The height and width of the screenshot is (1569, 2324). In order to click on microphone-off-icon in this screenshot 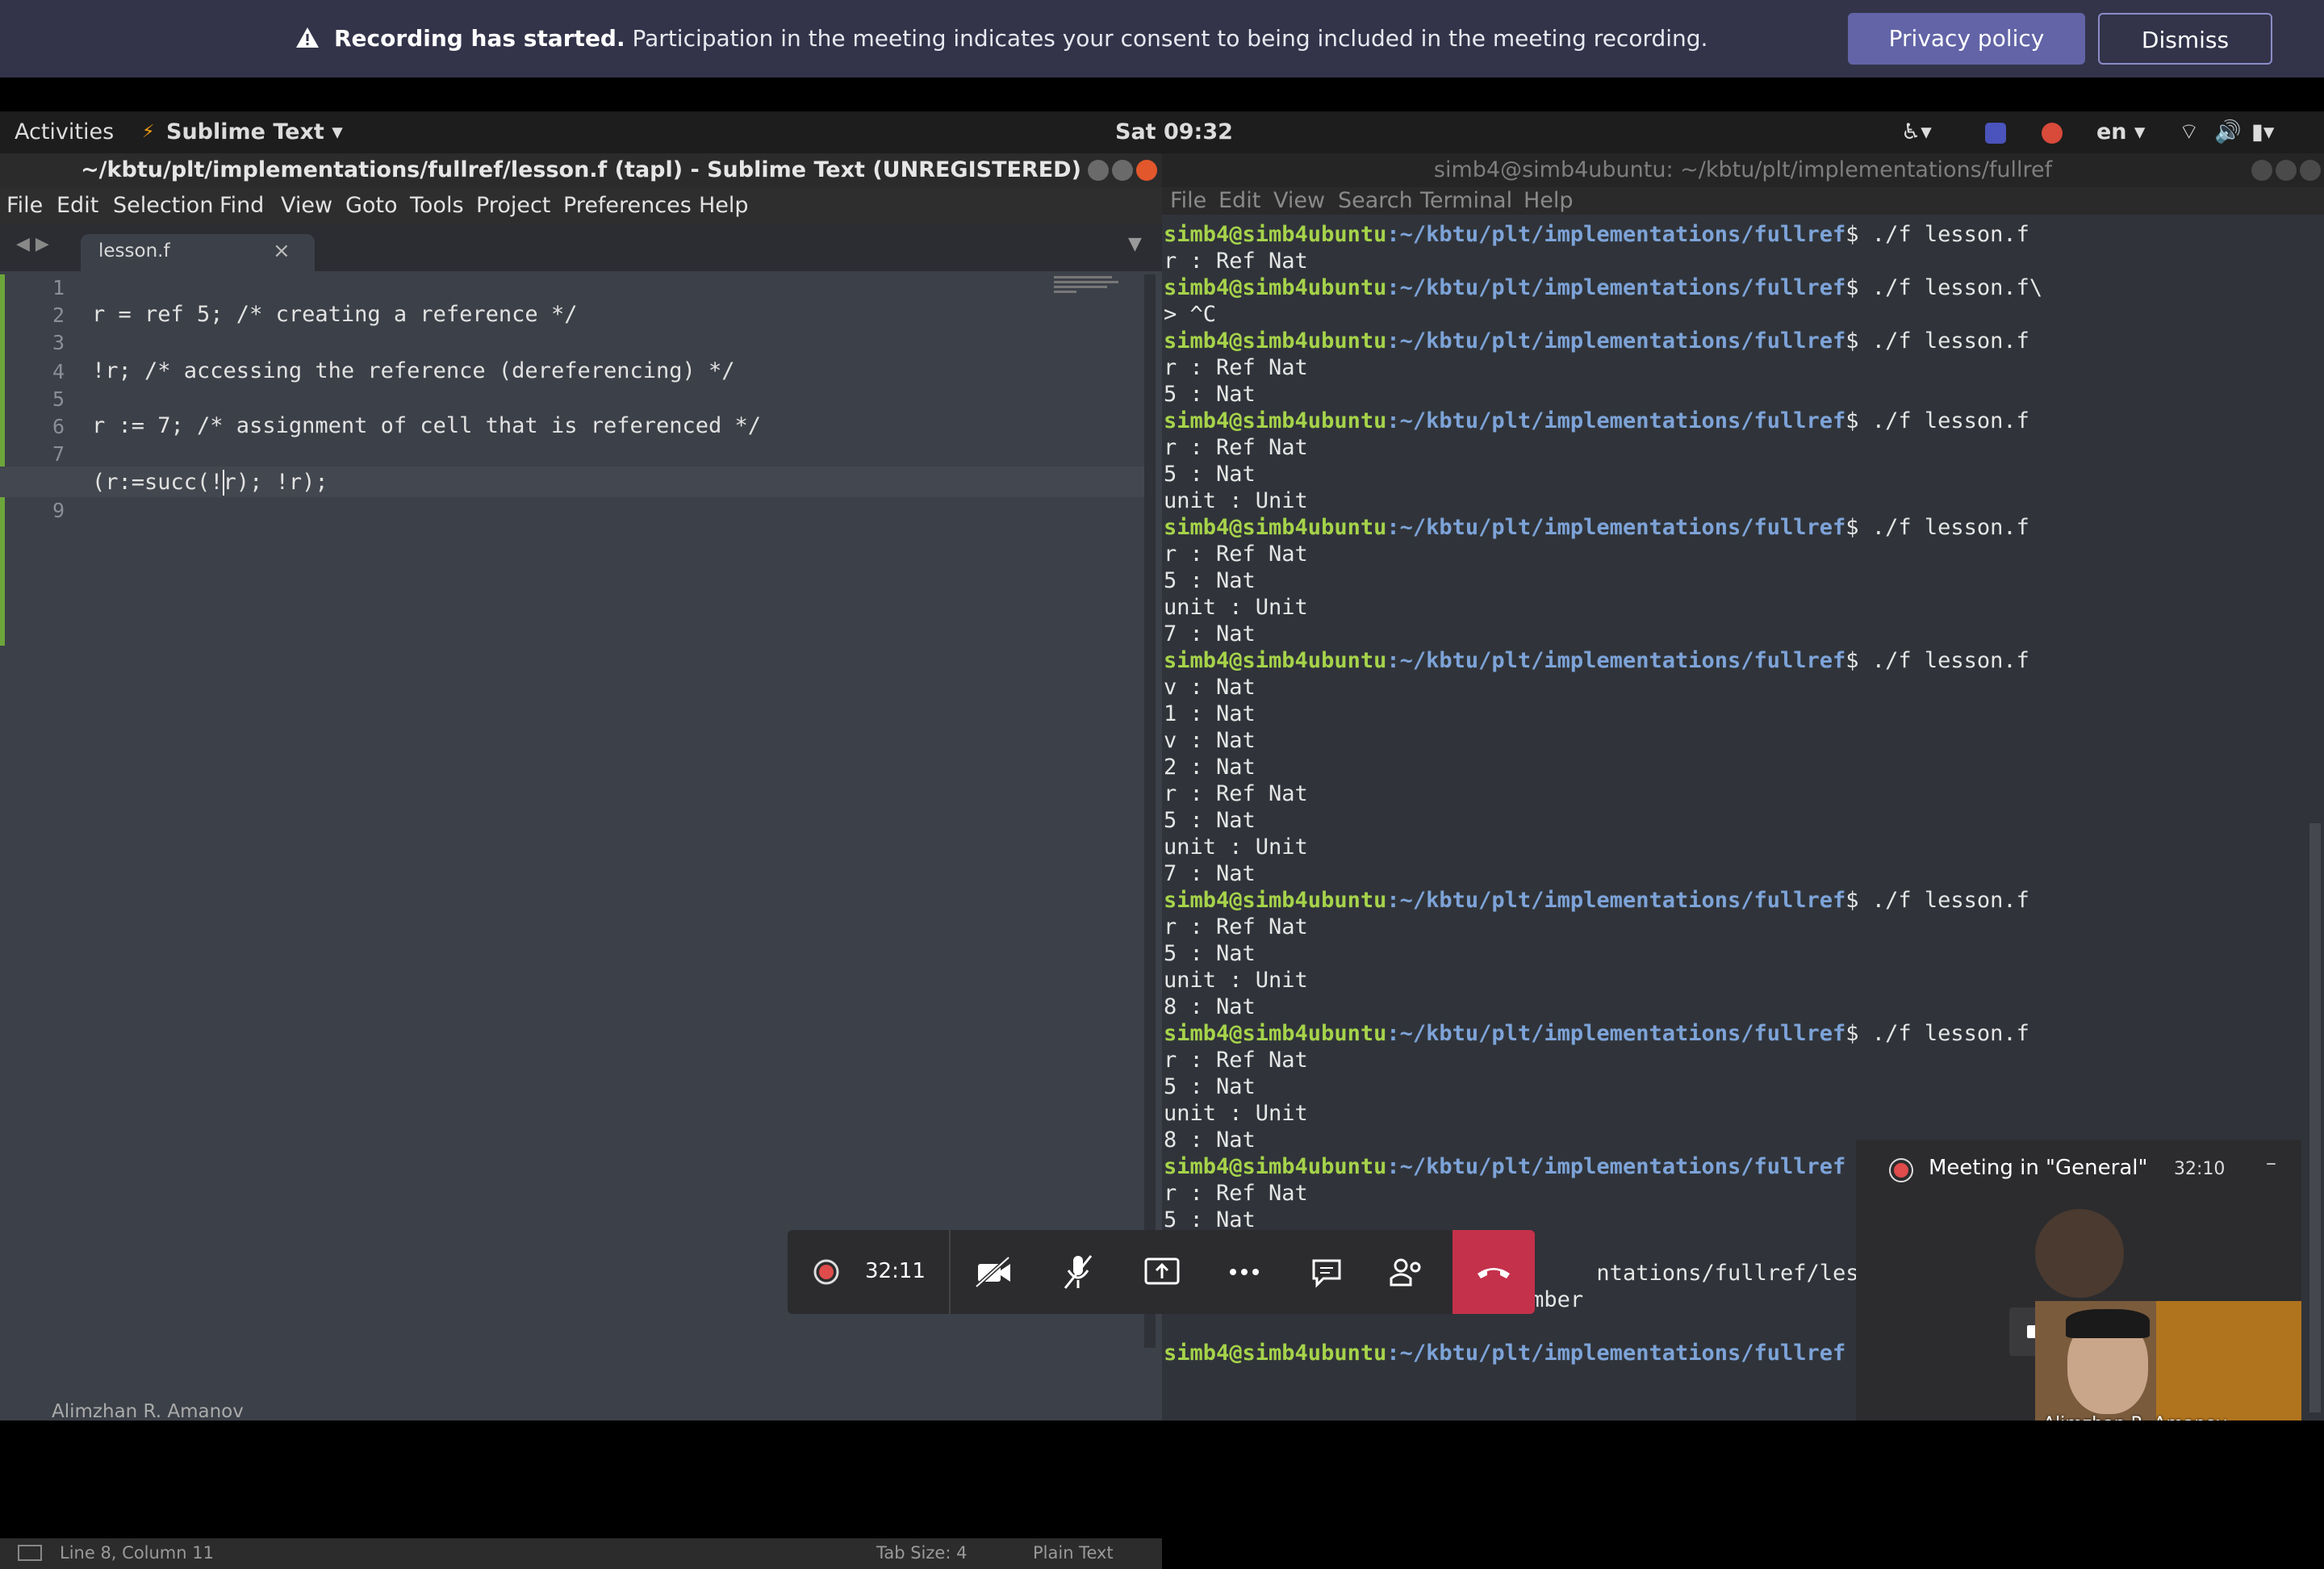, I will do `click(1078, 1272)`.